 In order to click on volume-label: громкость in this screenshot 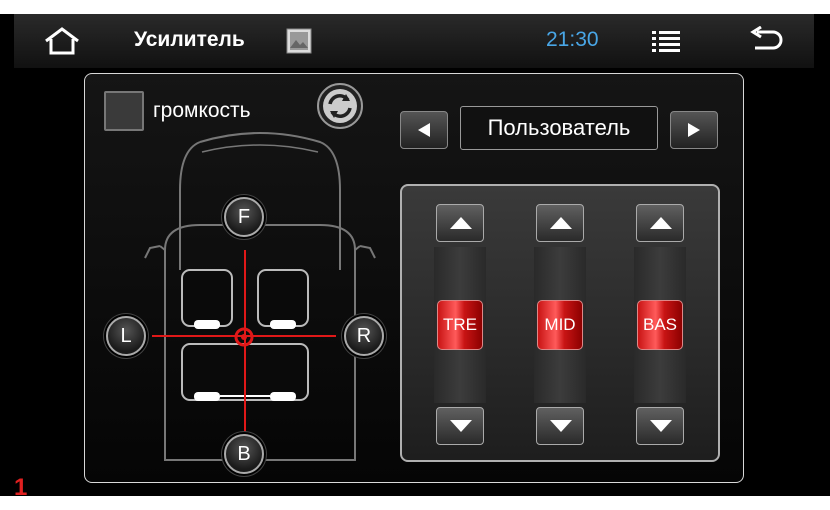, I will do `click(202, 110)`.